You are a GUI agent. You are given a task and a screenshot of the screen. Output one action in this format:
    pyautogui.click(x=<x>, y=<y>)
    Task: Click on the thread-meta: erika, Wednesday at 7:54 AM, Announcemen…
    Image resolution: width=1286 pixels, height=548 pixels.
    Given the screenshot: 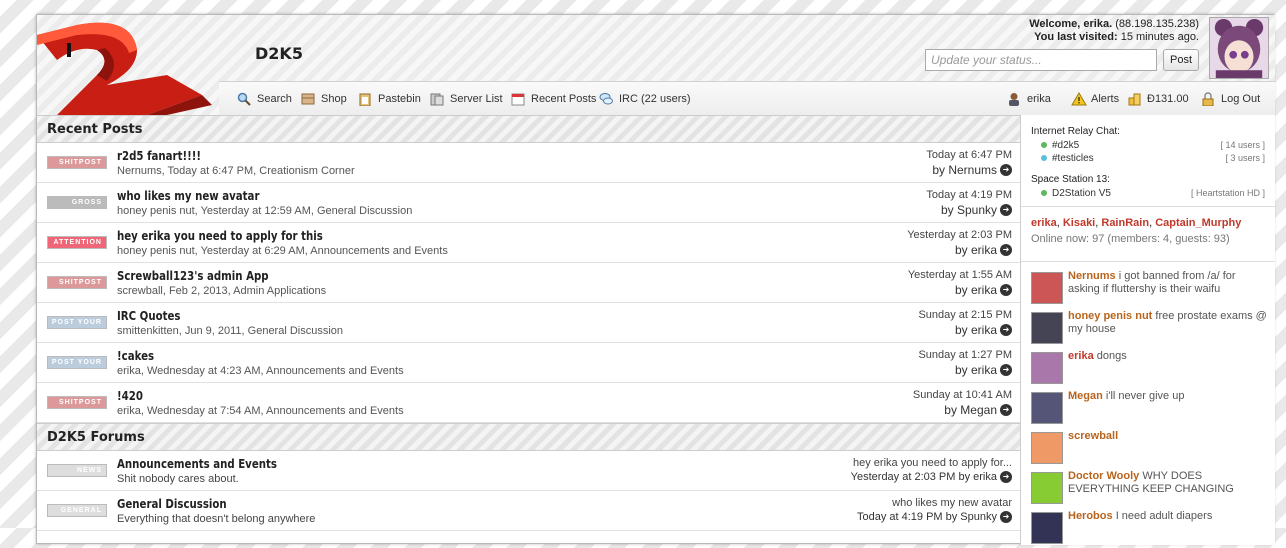 What is the action you would take?
    pyautogui.click(x=260, y=411)
    